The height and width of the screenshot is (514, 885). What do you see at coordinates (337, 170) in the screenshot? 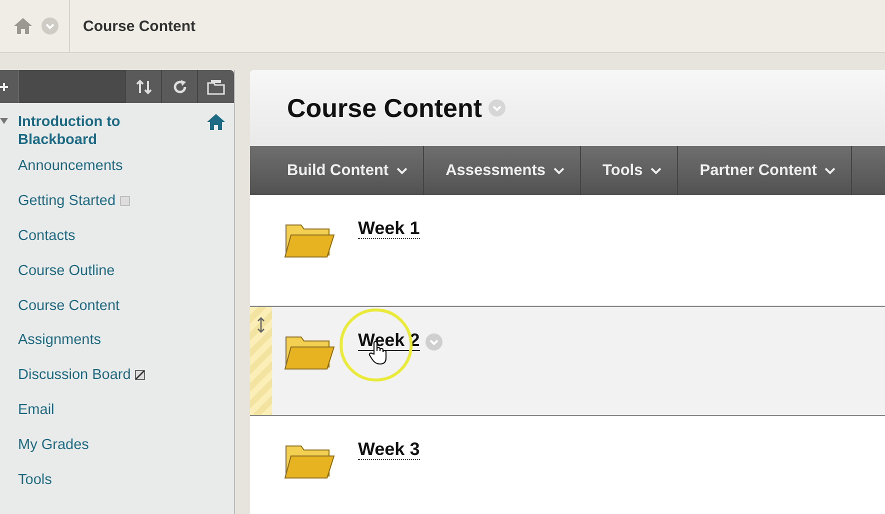
I see `action-menu-button: Build Content` at bounding box center [337, 170].